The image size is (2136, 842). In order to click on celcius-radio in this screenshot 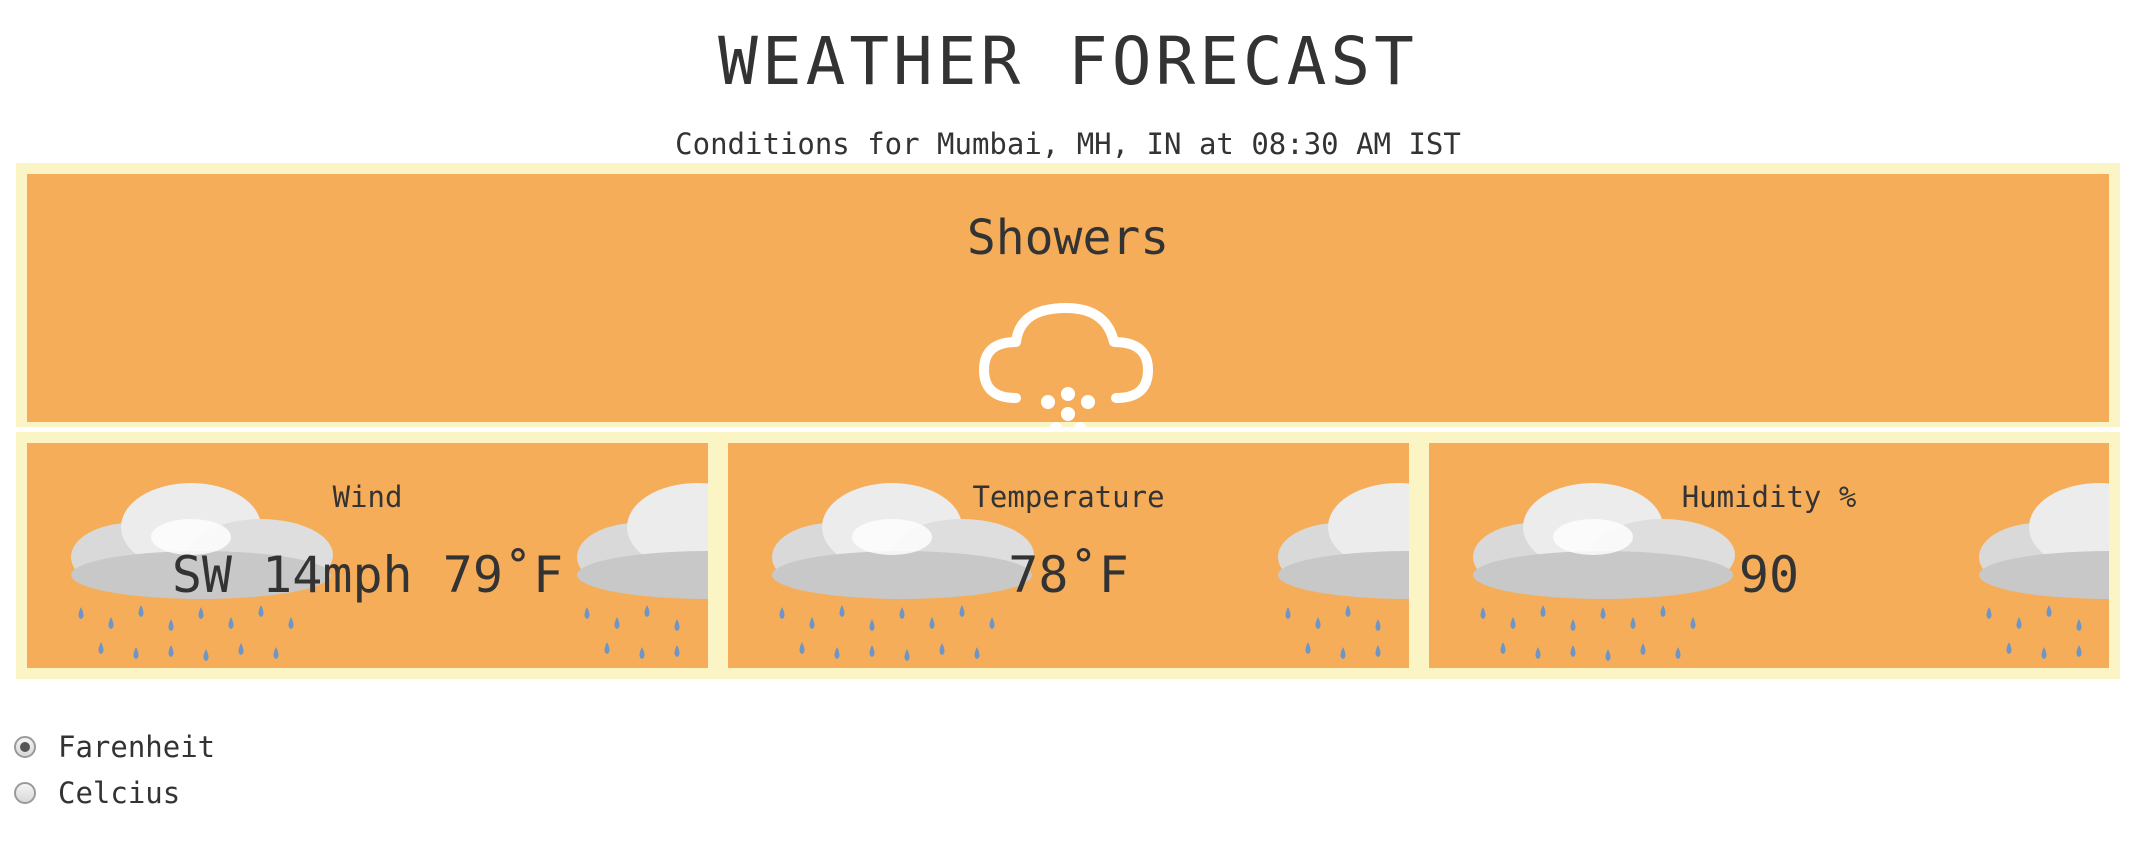, I will do `click(25, 793)`.